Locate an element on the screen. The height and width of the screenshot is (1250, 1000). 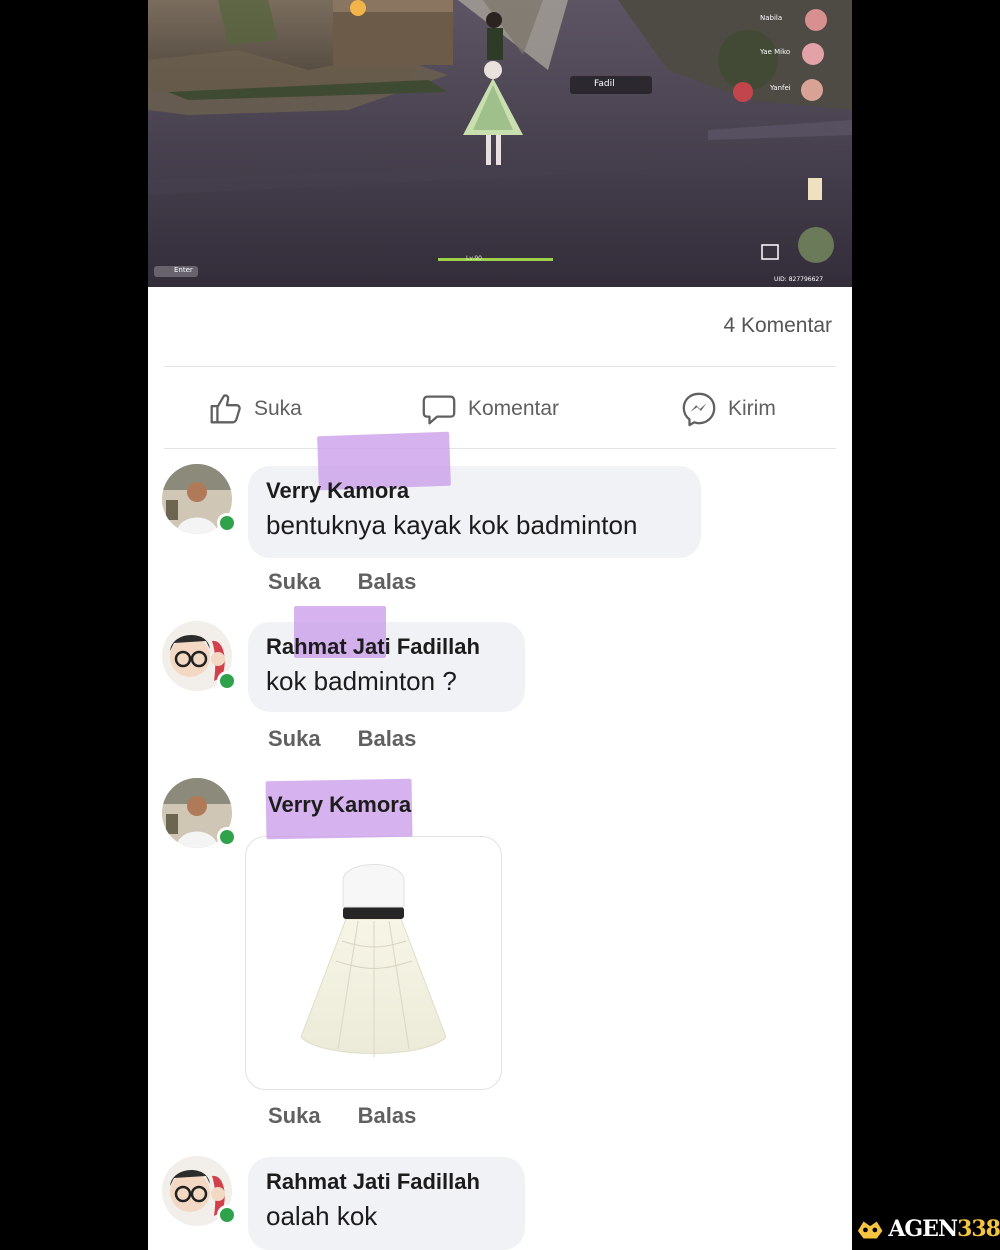
comment-button: Komentar is located at coordinates (489, 409).